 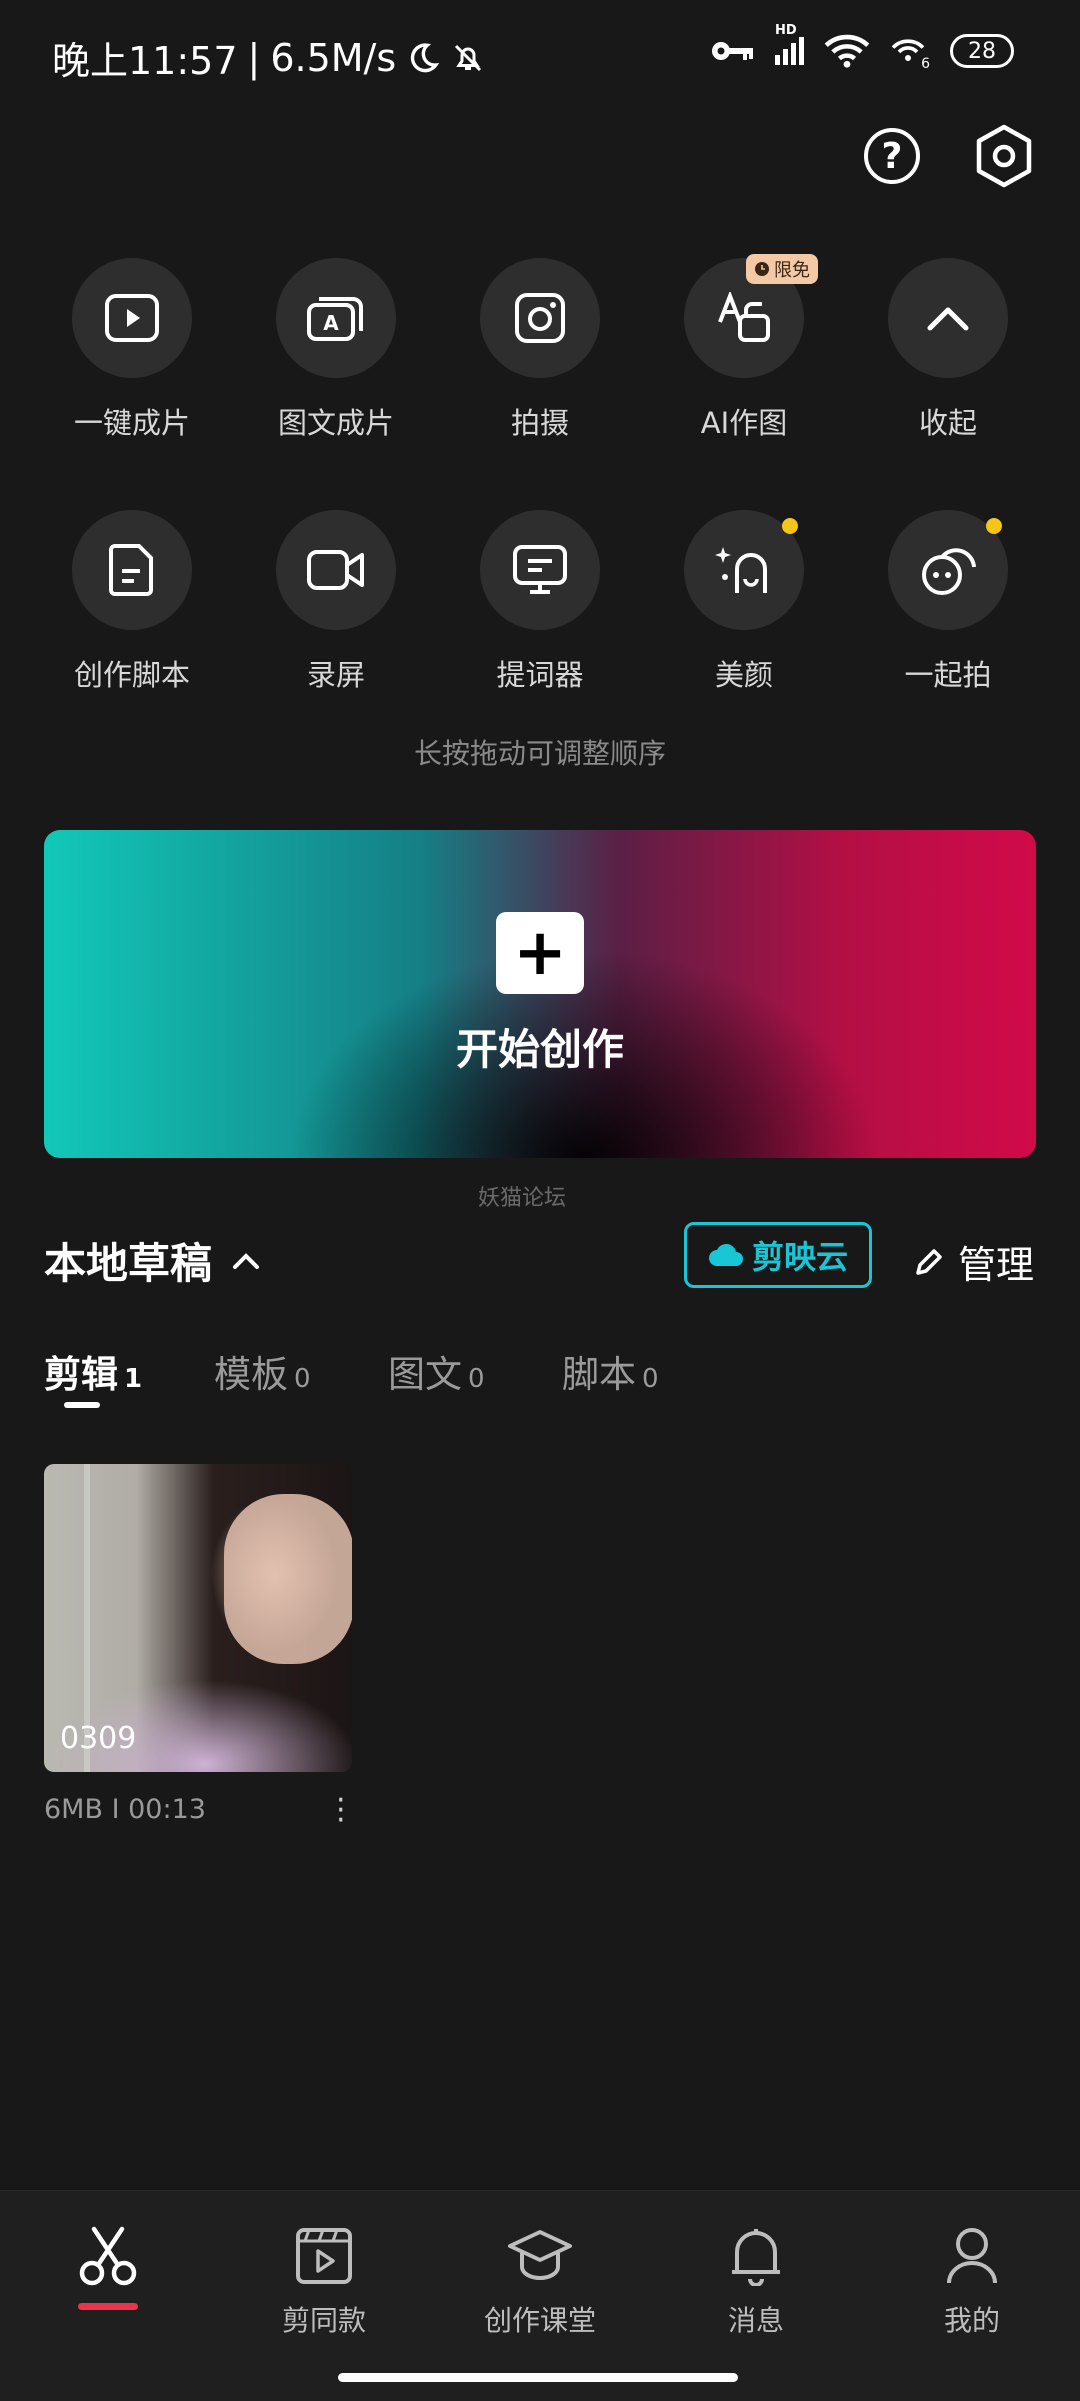 What do you see at coordinates (336, 350) in the screenshot?
I see `tool-text-to-video: A 图文成片` at bounding box center [336, 350].